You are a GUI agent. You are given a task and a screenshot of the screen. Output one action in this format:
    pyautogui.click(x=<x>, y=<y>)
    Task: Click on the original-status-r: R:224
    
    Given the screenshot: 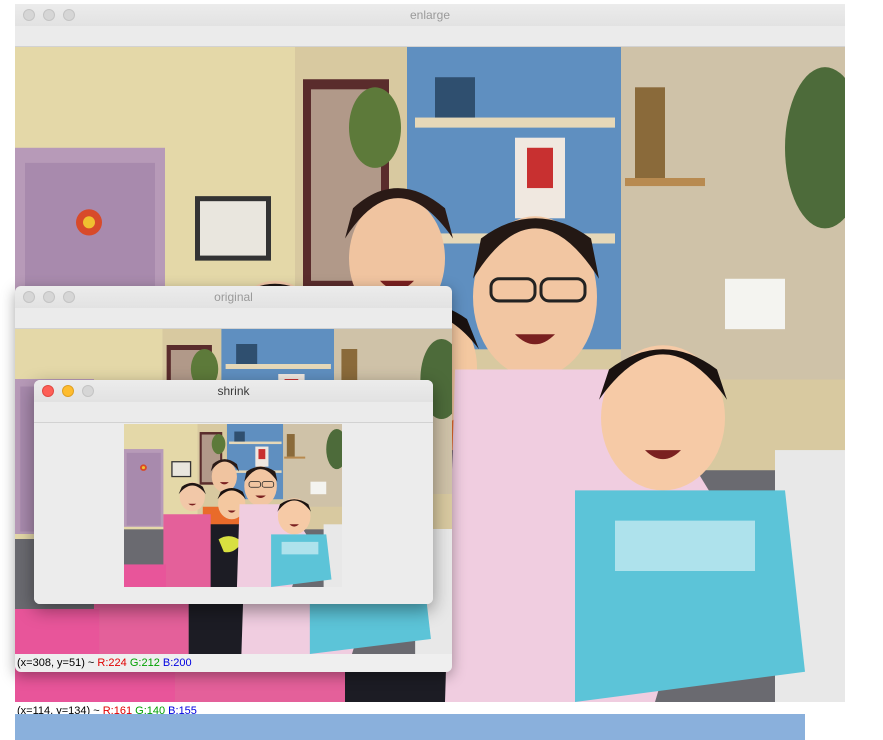 What is the action you would take?
    pyautogui.click(x=112, y=663)
    